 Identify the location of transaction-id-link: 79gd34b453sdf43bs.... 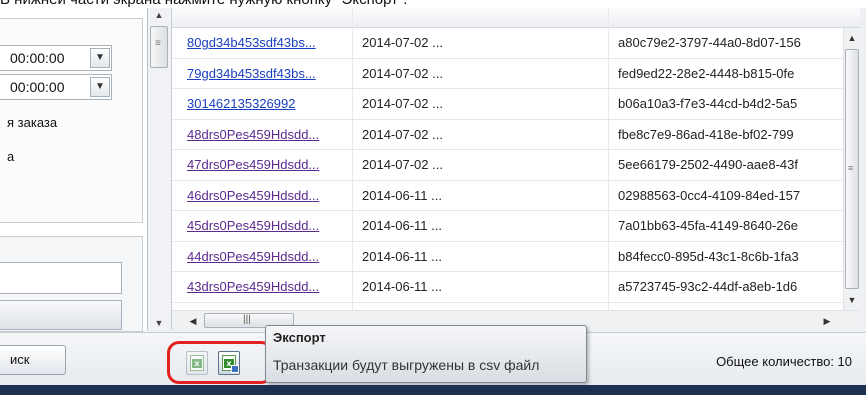
(267, 74).